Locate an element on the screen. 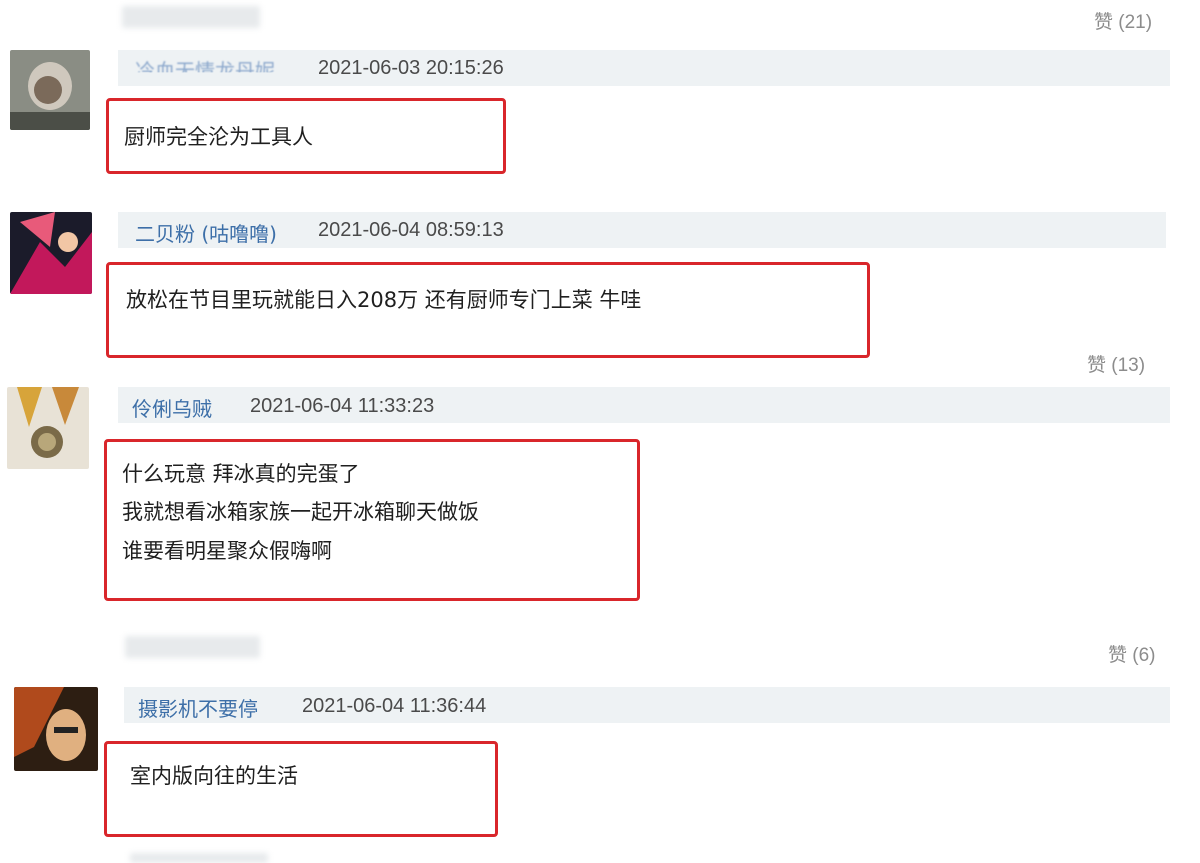  timestamp: 2021-06-04 11:33:23 is located at coordinates (342, 406).